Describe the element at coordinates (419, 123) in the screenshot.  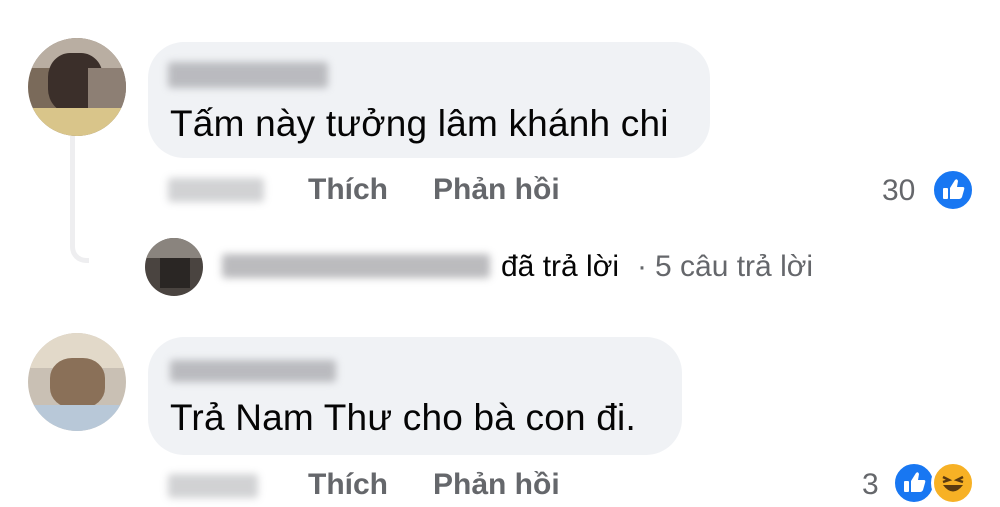
I see `comment-text: Tấm này tưởng lâm khánh chi` at that location.